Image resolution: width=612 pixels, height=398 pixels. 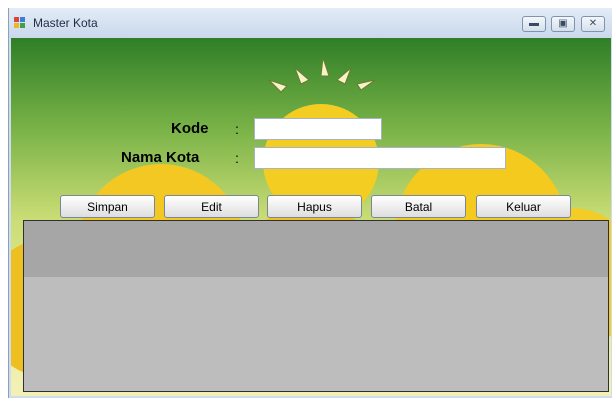 I want to click on maximize-icon: ▣, so click(x=563, y=23).